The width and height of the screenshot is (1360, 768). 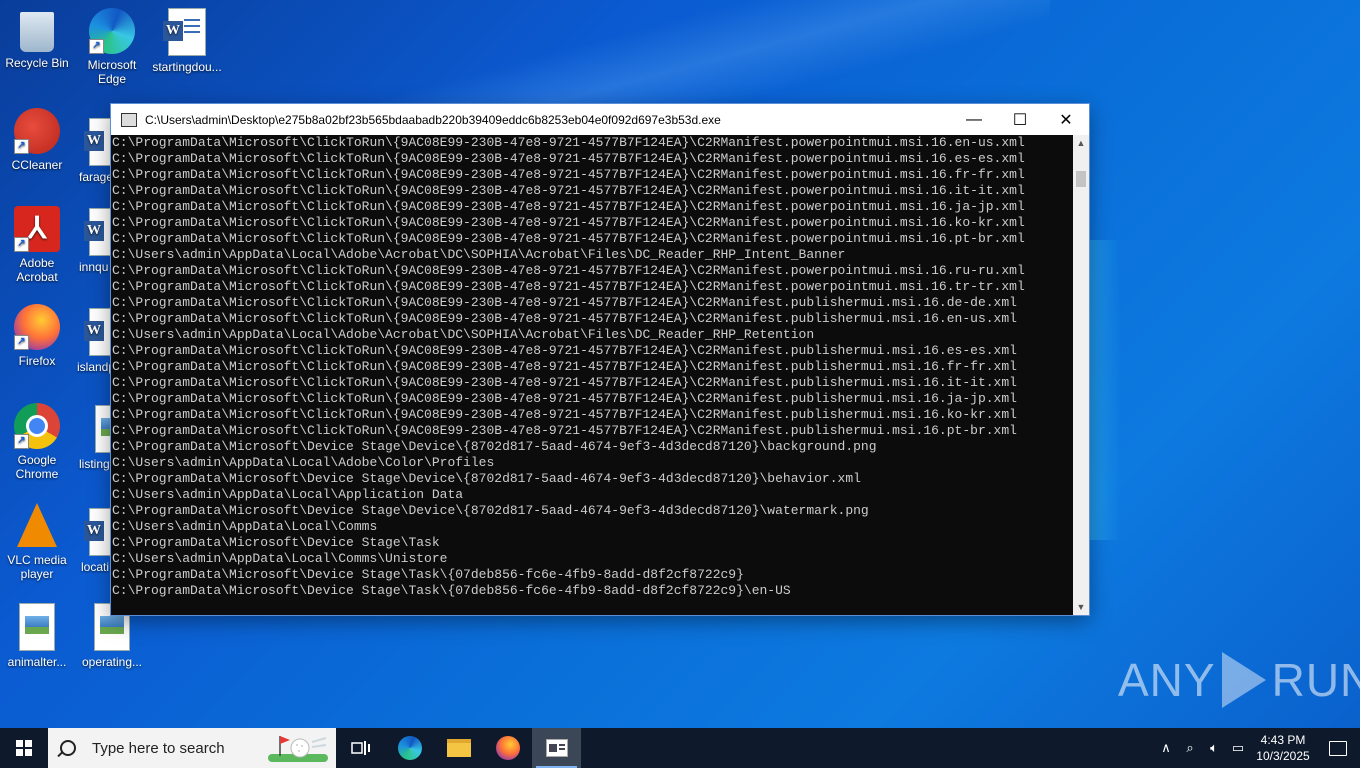 I want to click on network-icon: ▭, so click(x=1238, y=748).